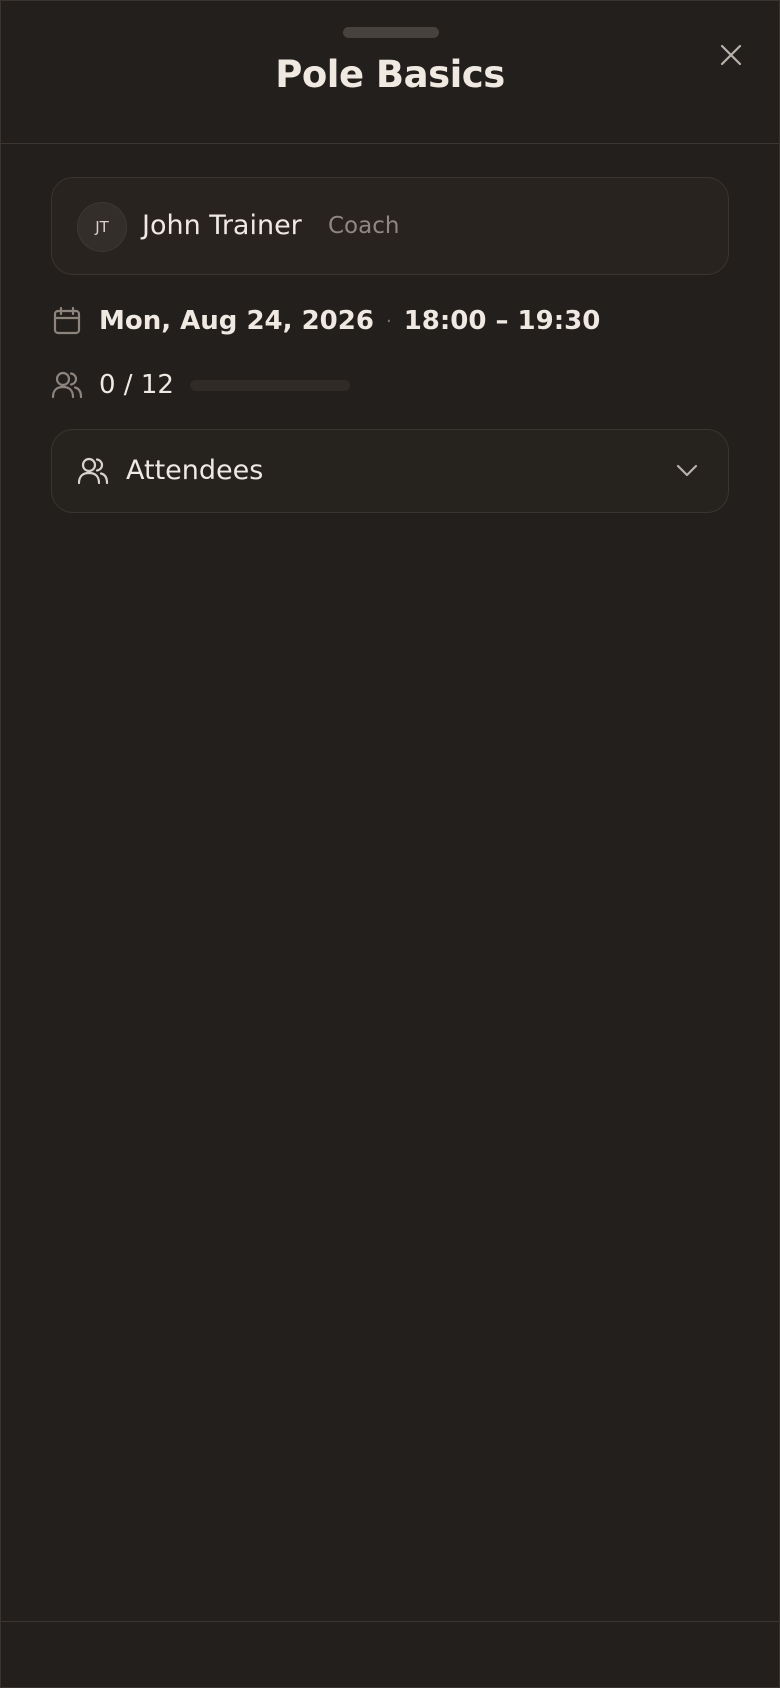 The width and height of the screenshot is (780, 1688). I want to click on close-button, so click(731, 55).